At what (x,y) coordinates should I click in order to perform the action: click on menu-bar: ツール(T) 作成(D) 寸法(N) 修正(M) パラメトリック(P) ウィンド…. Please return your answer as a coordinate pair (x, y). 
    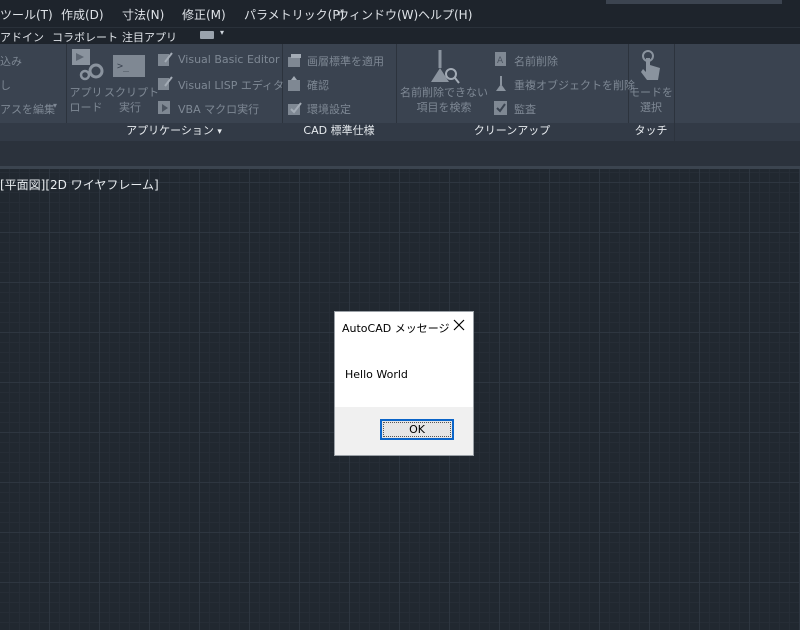
    Looking at the image, I should click on (400, 13).